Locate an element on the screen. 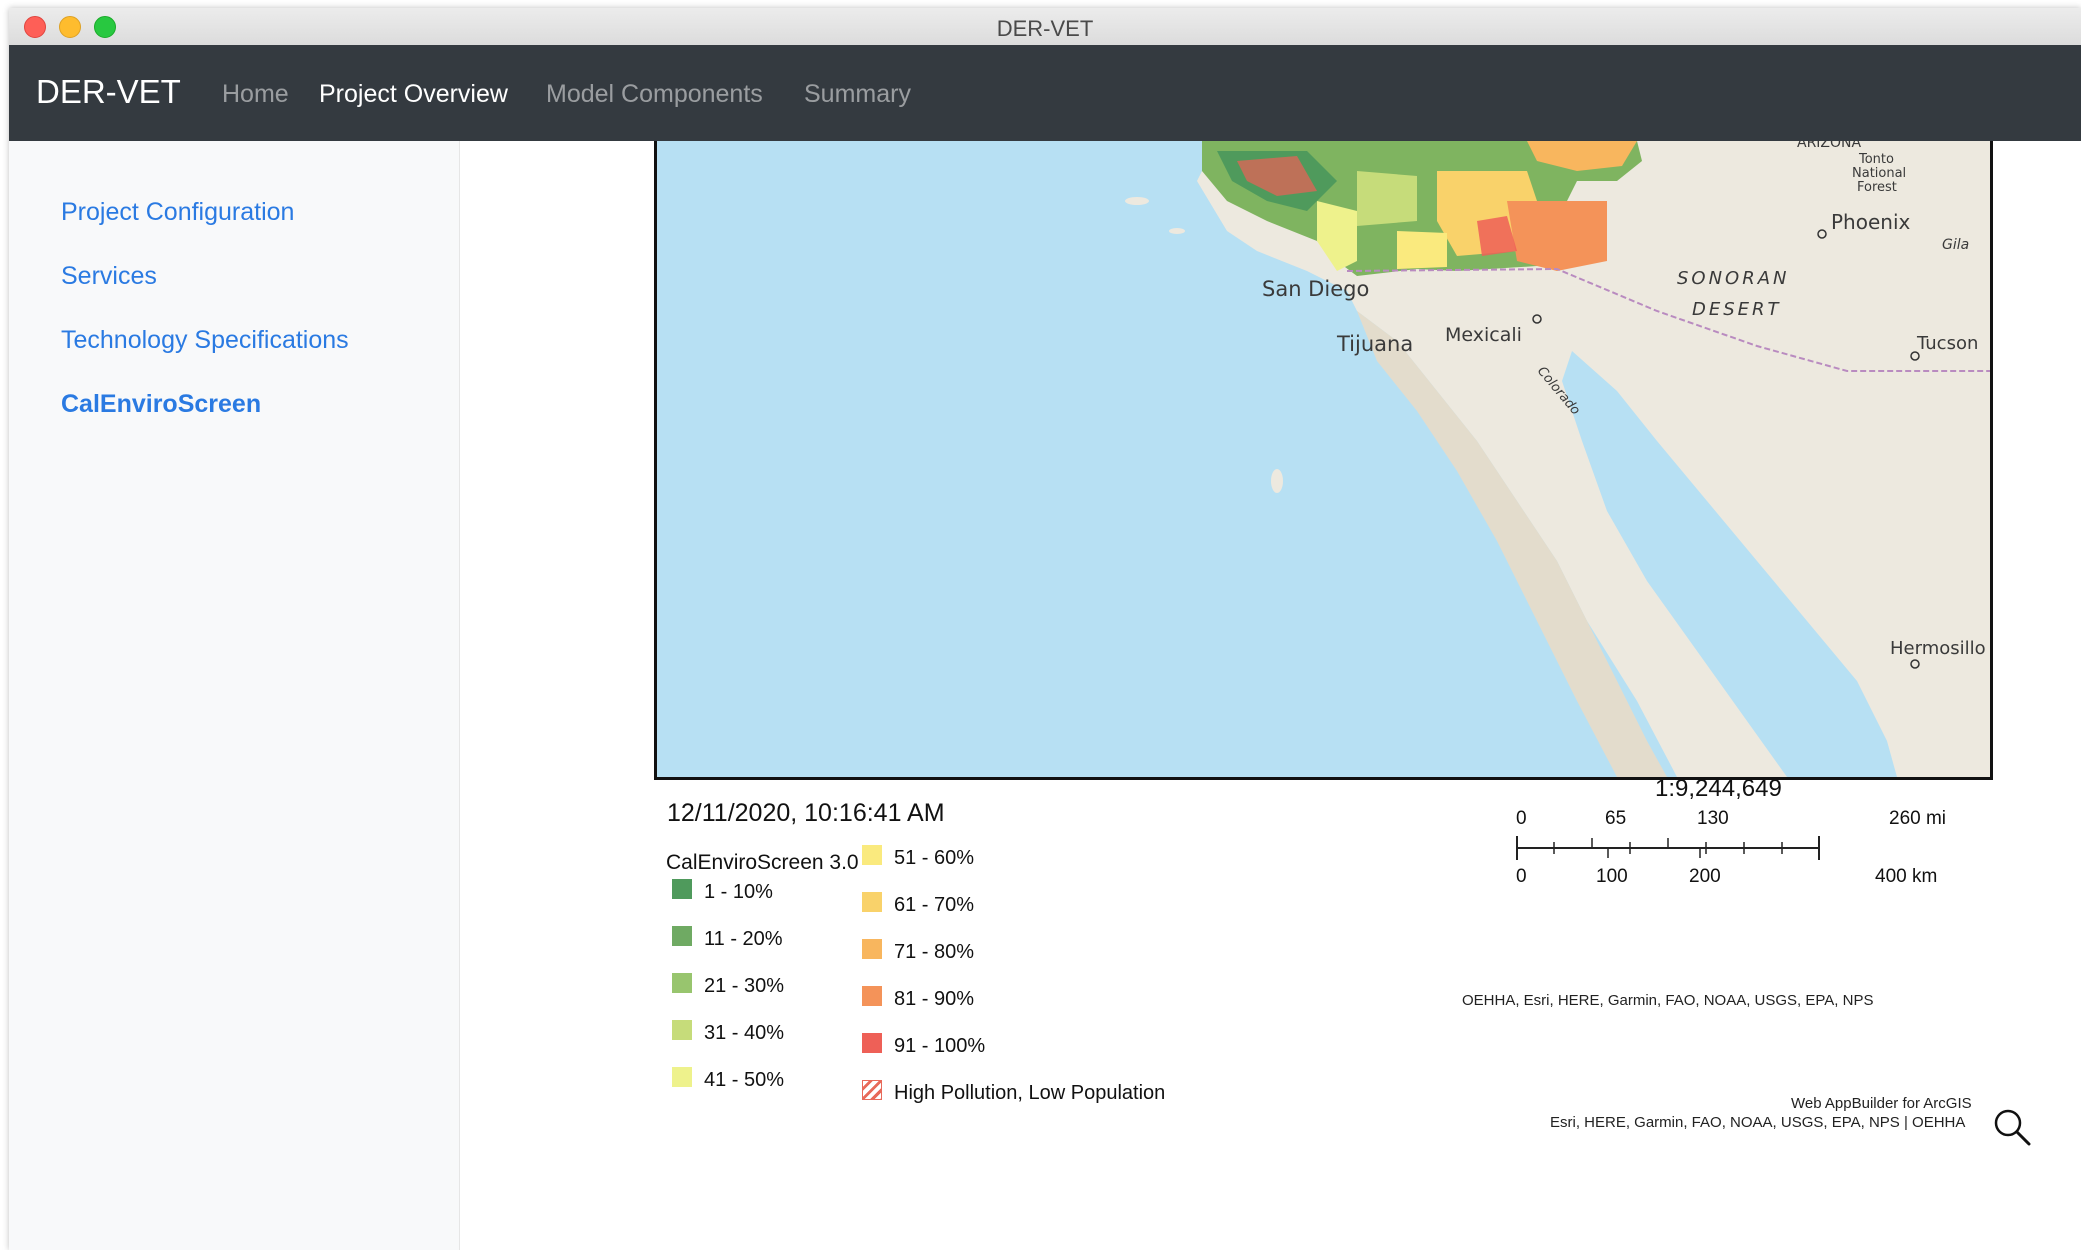 The width and height of the screenshot is (2081, 1250). label-sonoran-2: DESERT is located at coordinates (1737, 309).